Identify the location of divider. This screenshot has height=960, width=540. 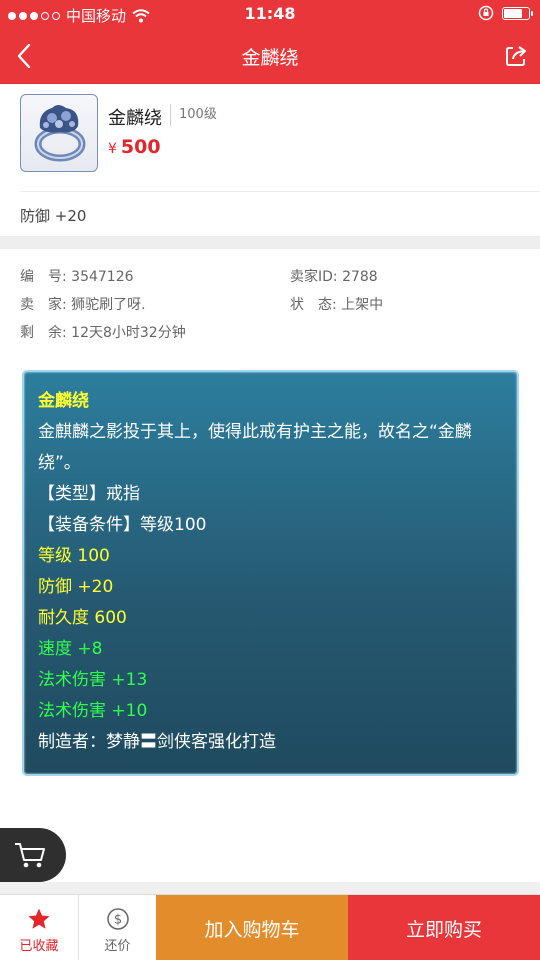
(280, 191).